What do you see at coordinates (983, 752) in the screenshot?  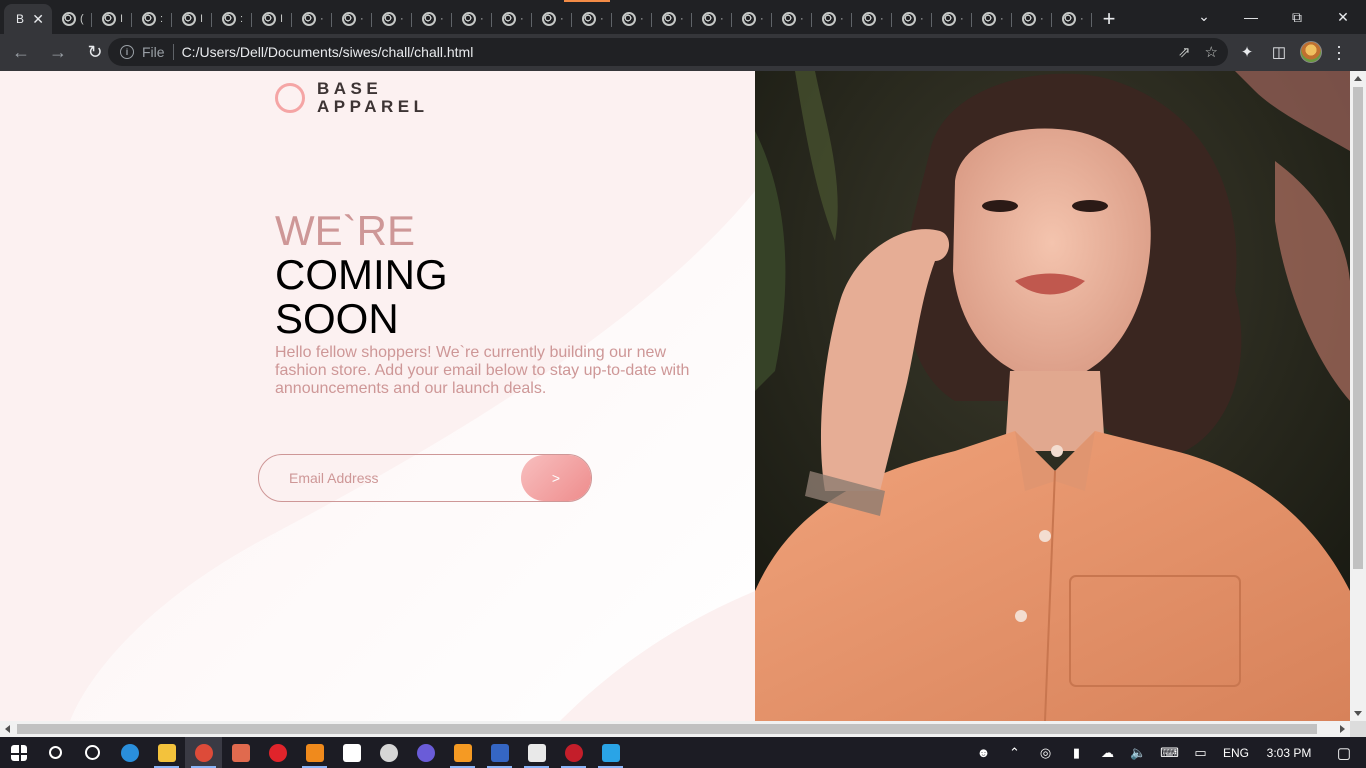 I see `people-tray-icon: ☻` at bounding box center [983, 752].